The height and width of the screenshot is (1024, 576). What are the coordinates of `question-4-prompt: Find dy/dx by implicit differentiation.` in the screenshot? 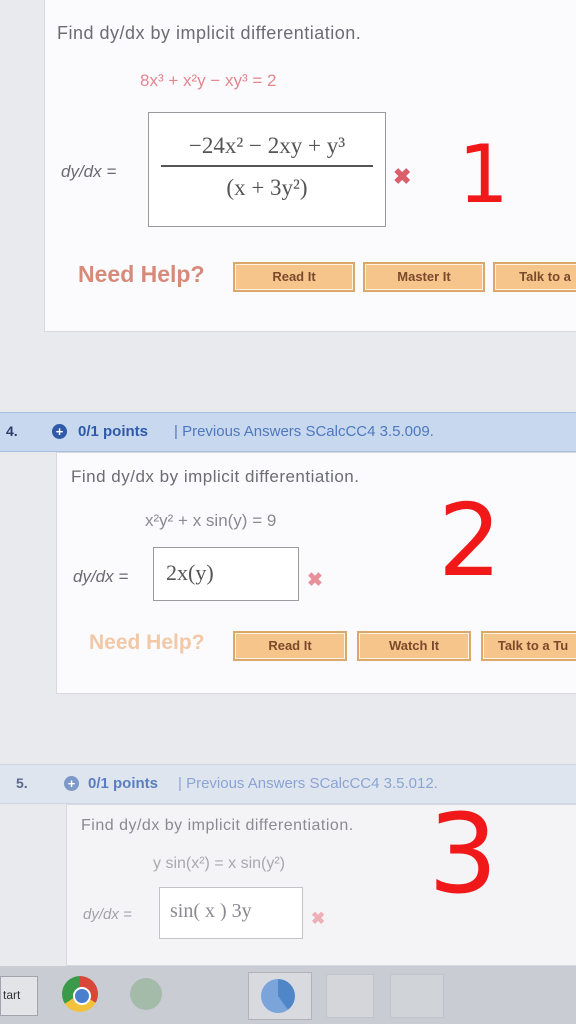 It's located at (215, 476).